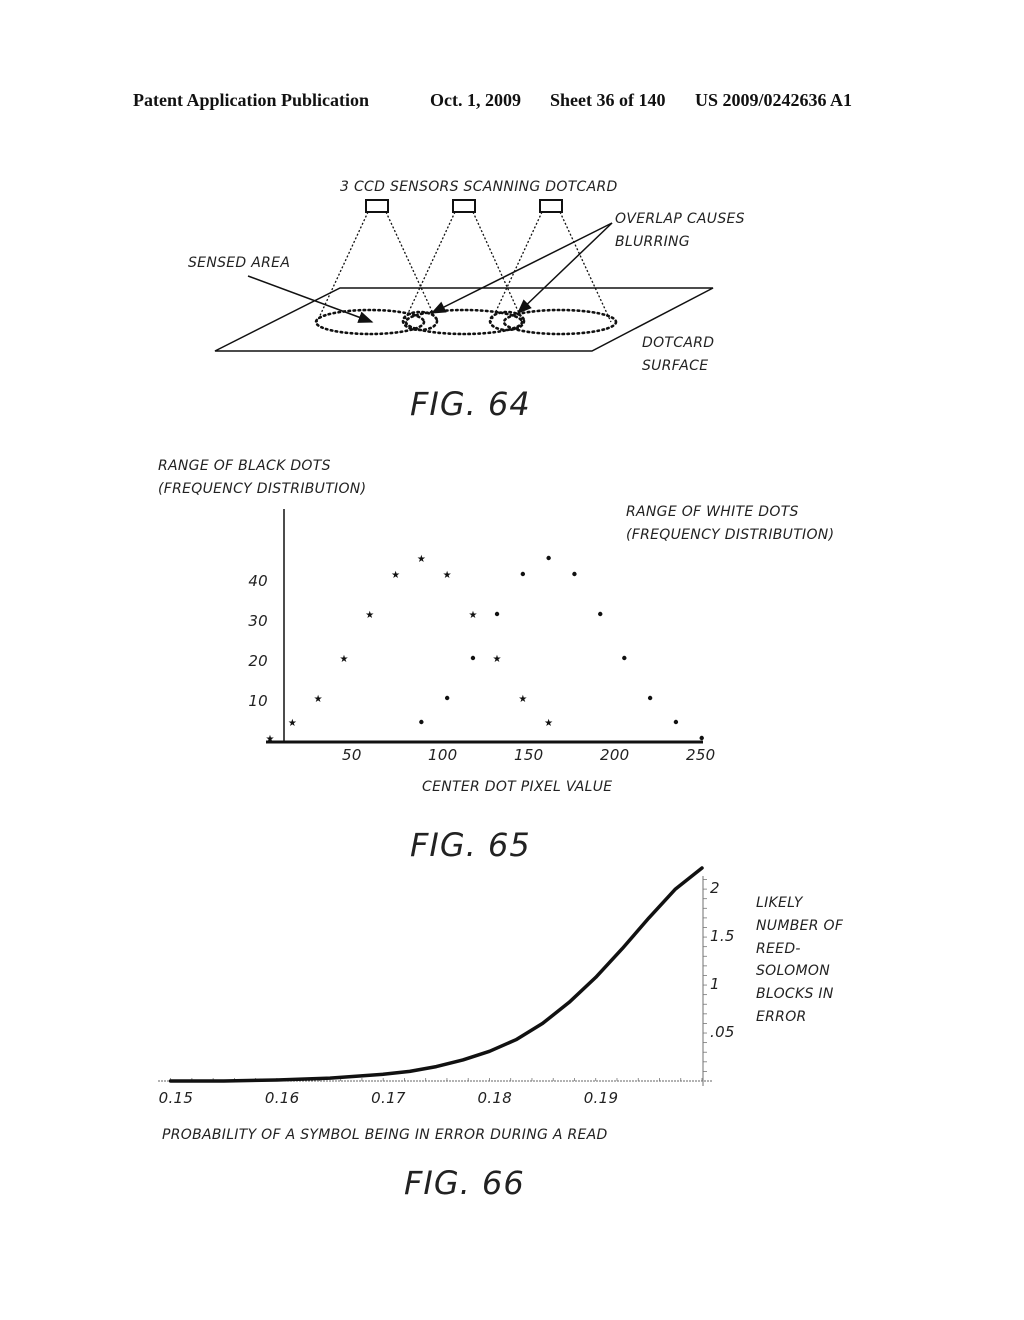 This screenshot has height=1320, width=1024. Describe the element at coordinates (601, 1098) in the screenshot. I see `x-tick-label: 0.19` at that location.